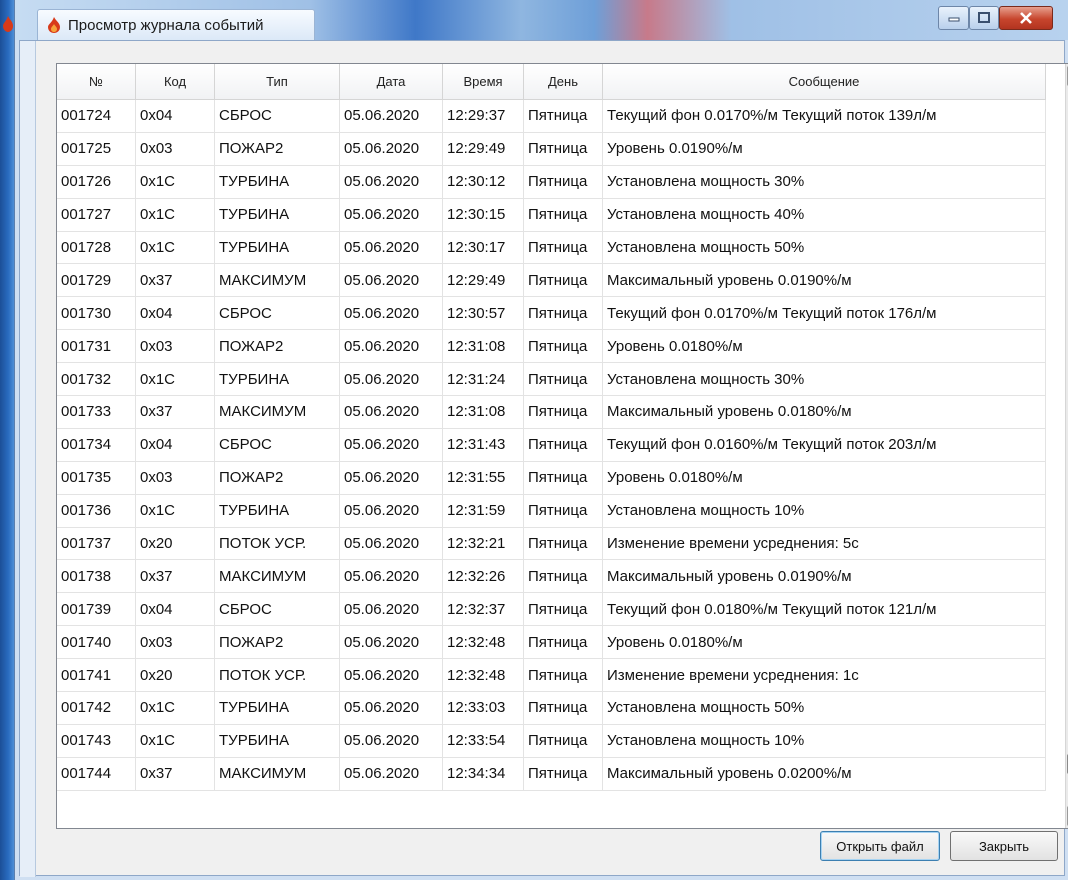 This screenshot has width=1068, height=880. I want to click on minimize-button, so click(953, 18).